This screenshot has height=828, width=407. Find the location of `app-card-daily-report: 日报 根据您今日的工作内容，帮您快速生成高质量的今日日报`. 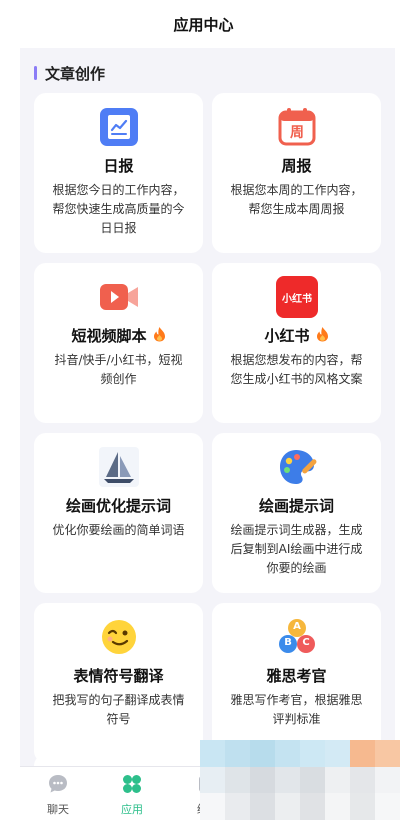

app-card-daily-report: 日报 根据您今日的工作内容，帮您快速生成高质量的今日日报 is located at coordinates (118, 173).